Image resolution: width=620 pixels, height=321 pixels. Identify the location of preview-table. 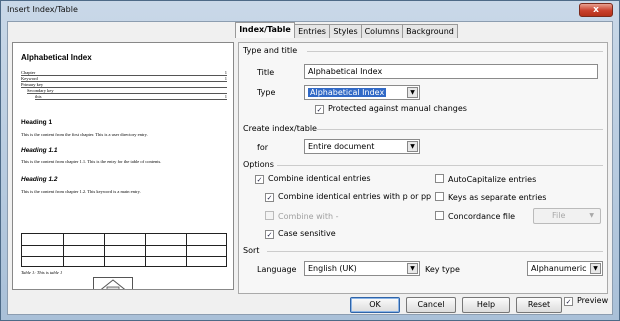
(124, 250).